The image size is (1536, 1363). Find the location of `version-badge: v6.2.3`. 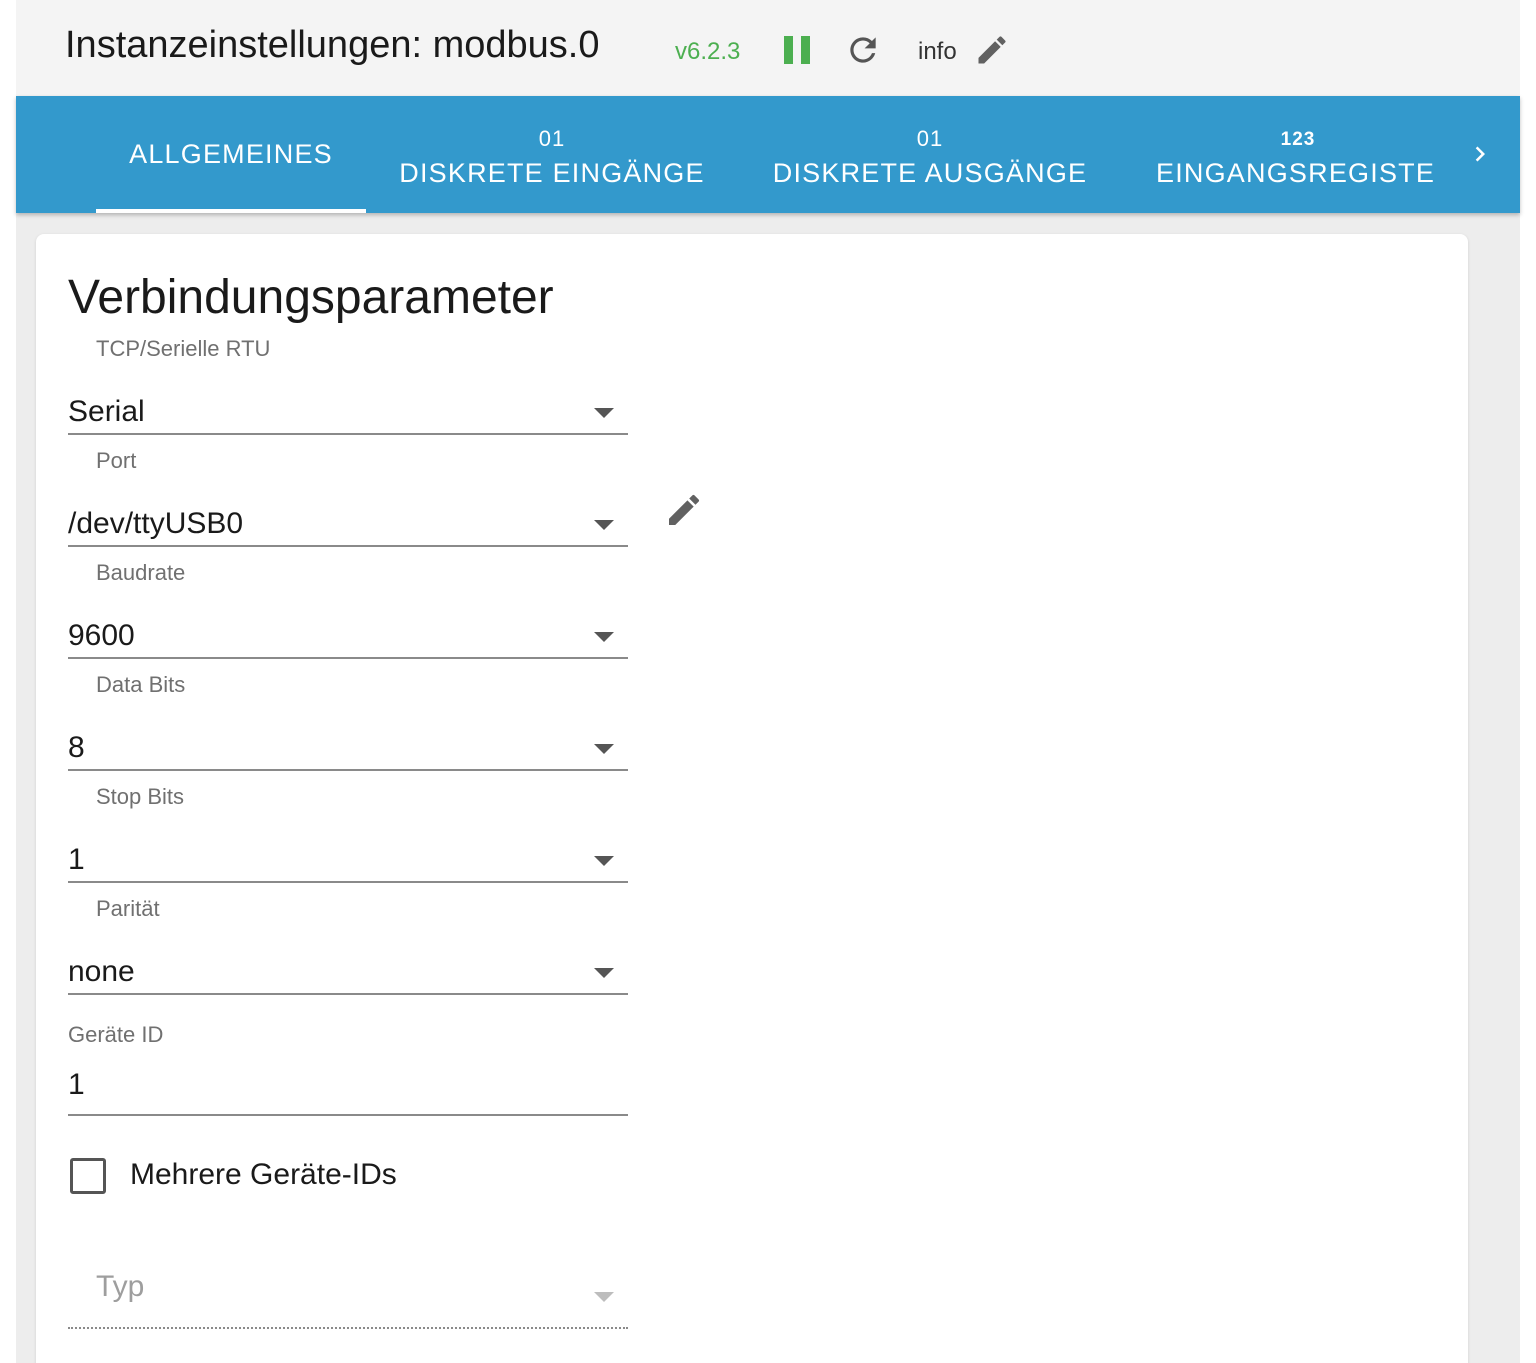

version-badge: v6.2.3 is located at coordinates (708, 51).